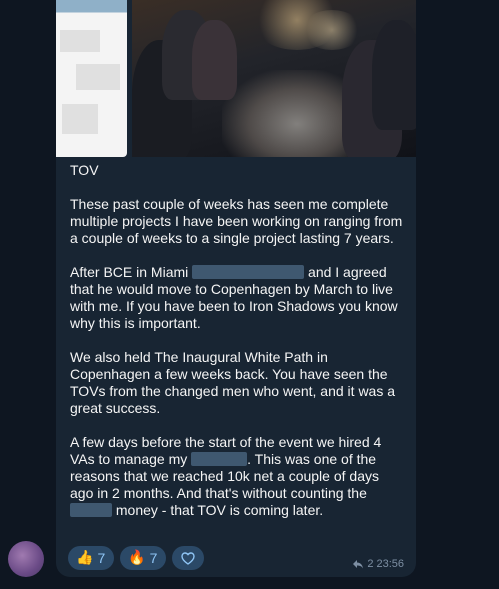  What do you see at coordinates (358, 564) in the screenshot?
I see `reply-icon` at bounding box center [358, 564].